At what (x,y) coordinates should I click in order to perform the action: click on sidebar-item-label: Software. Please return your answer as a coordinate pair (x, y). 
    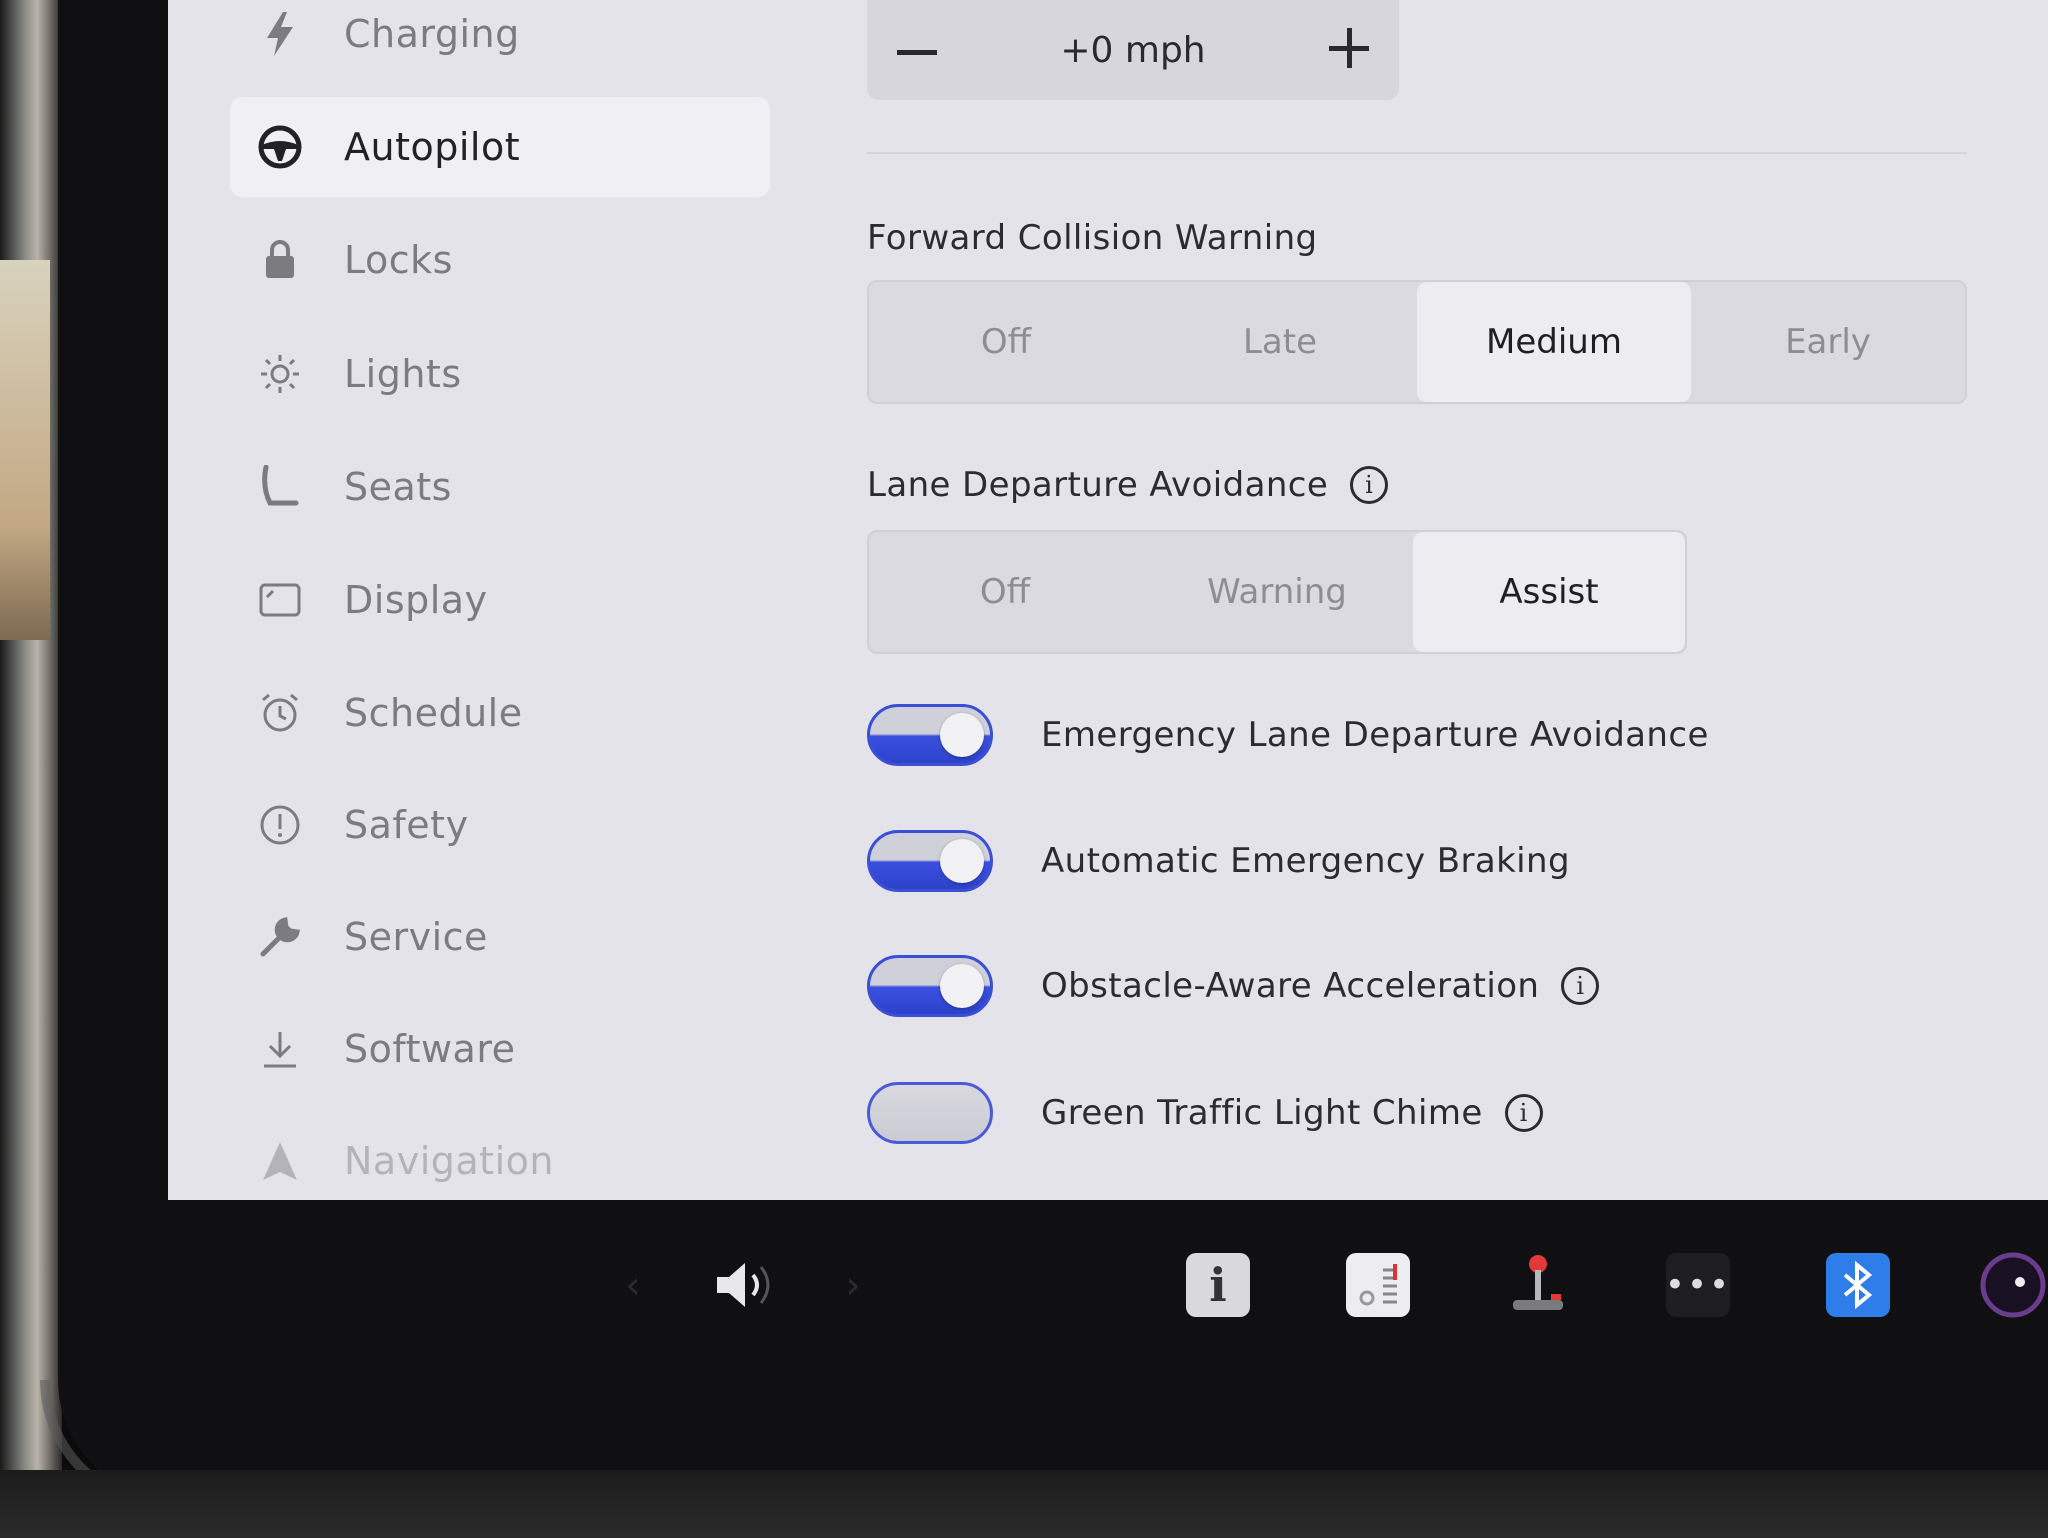
    Looking at the image, I should click on (430, 1049).